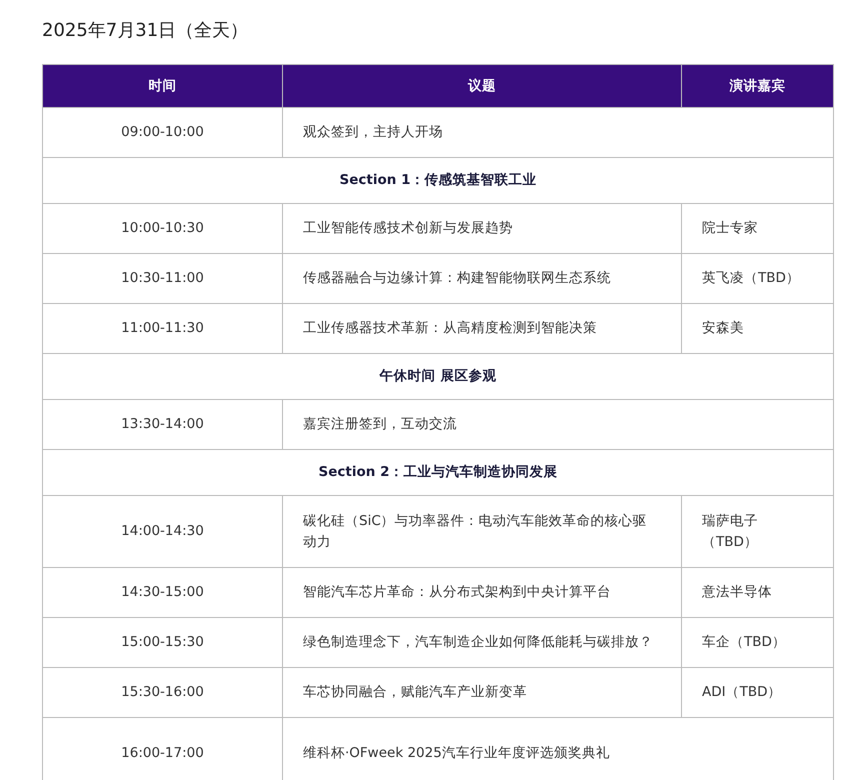 The width and height of the screenshot is (850, 780). What do you see at coordinates (162, 593) in the screenshot?
I see `time-cell: 14:30-15:00` at bounding box center [162, 593].